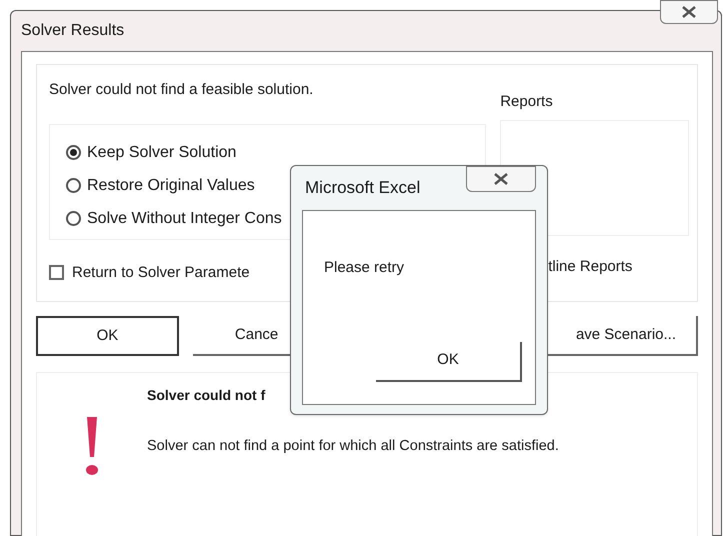 Image resolution: width=723 pixels, height=536 pixels. Describe the element at coordinates (527, 102) in the screenshot. I see `reports-label: Reports` at that location.